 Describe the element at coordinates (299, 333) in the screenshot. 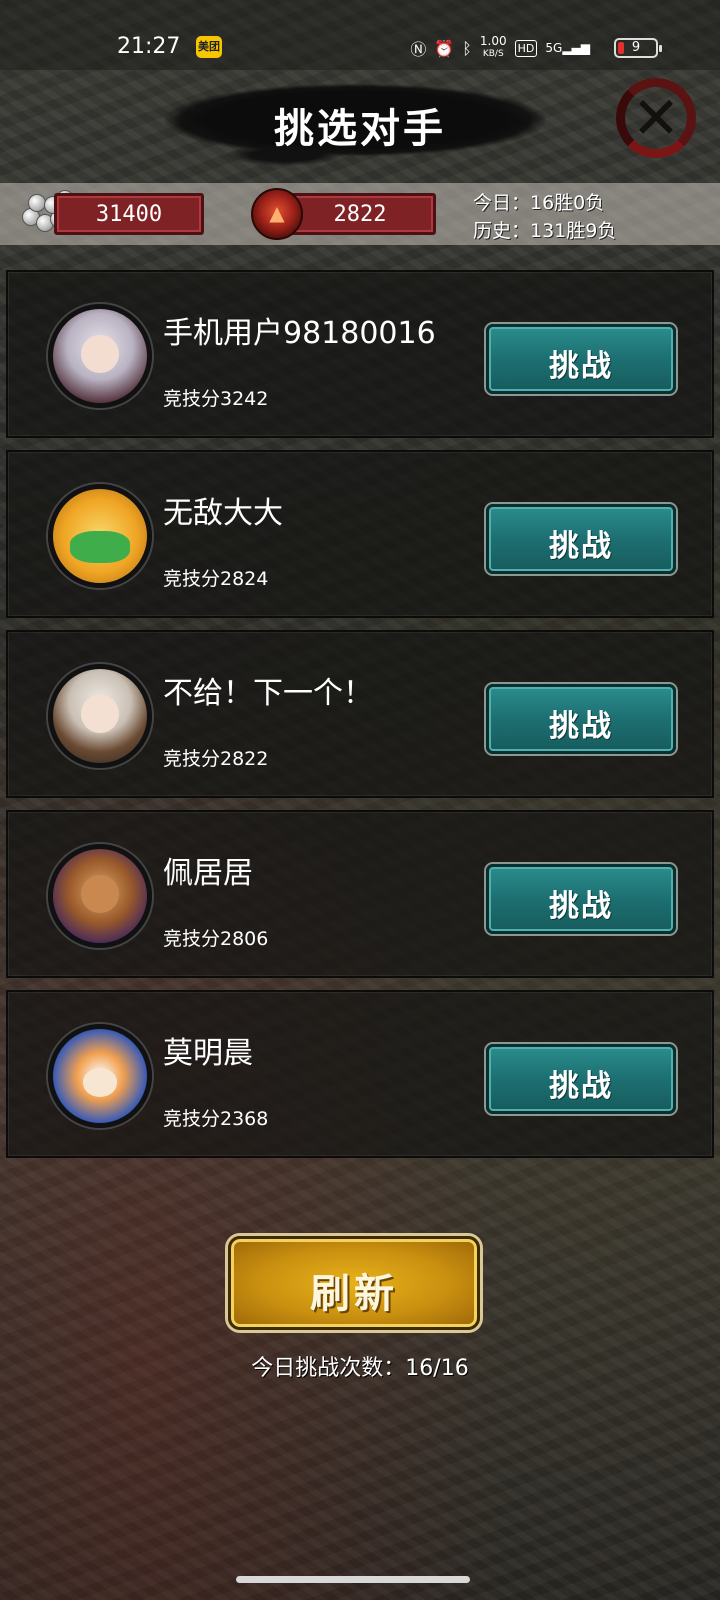

I see `opponent-name: 手机用户98180016` at that location.